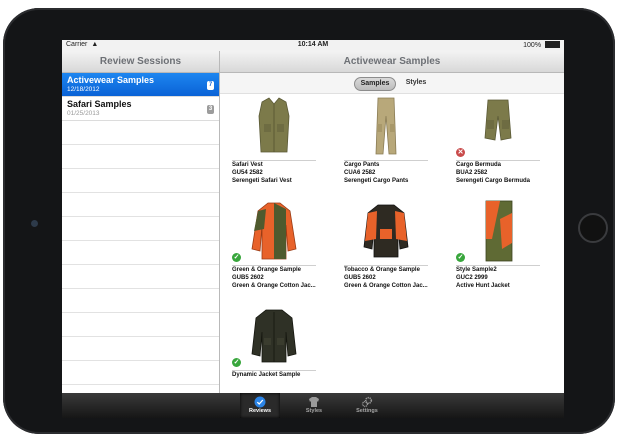 The image size is (620, 440). What do you see at coordinates (360, 173) in the screenshot?
I see `sample-code: CUA6 2582` at bounding box center [360, 173].